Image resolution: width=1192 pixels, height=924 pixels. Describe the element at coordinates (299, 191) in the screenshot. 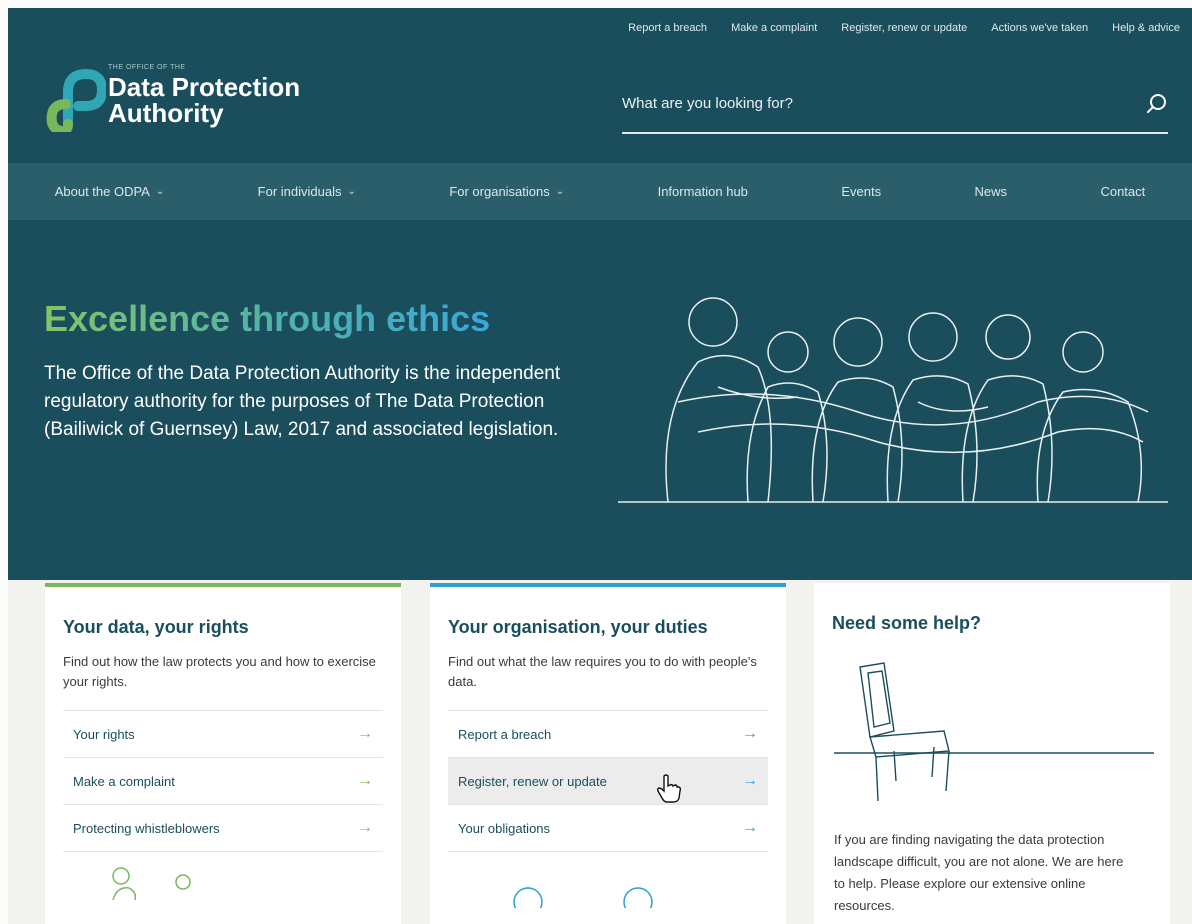

I see `nav-label: For individuals` at that location.